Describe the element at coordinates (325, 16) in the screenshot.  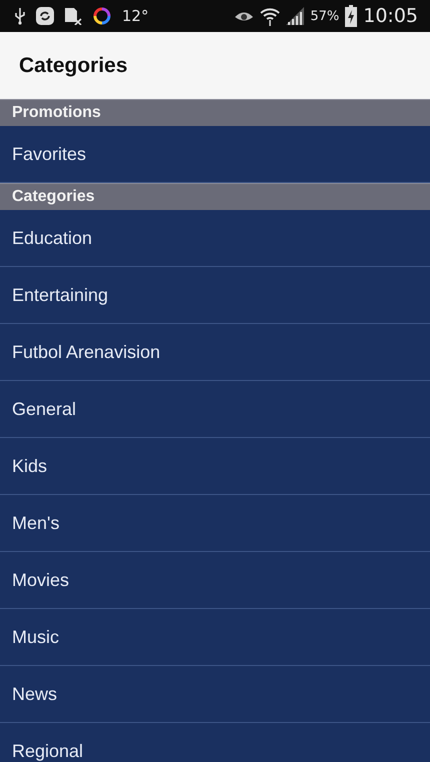
I see `battery-percent: 57%` at that location.